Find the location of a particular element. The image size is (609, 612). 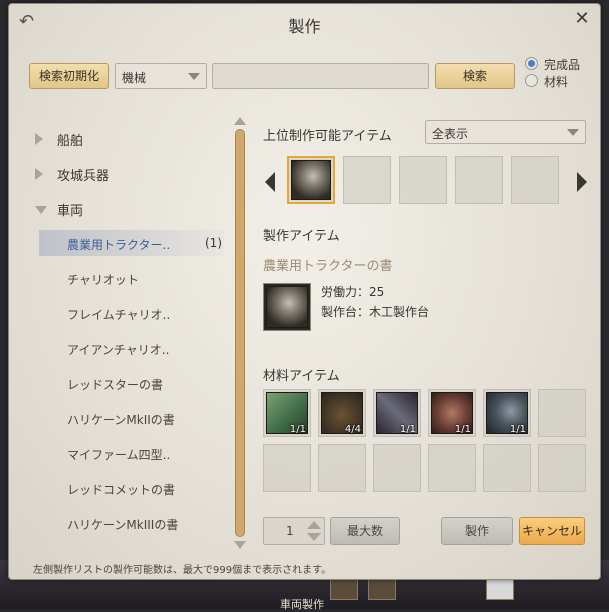

recipe-item: チャリオット is located at coordinates (131, 278).